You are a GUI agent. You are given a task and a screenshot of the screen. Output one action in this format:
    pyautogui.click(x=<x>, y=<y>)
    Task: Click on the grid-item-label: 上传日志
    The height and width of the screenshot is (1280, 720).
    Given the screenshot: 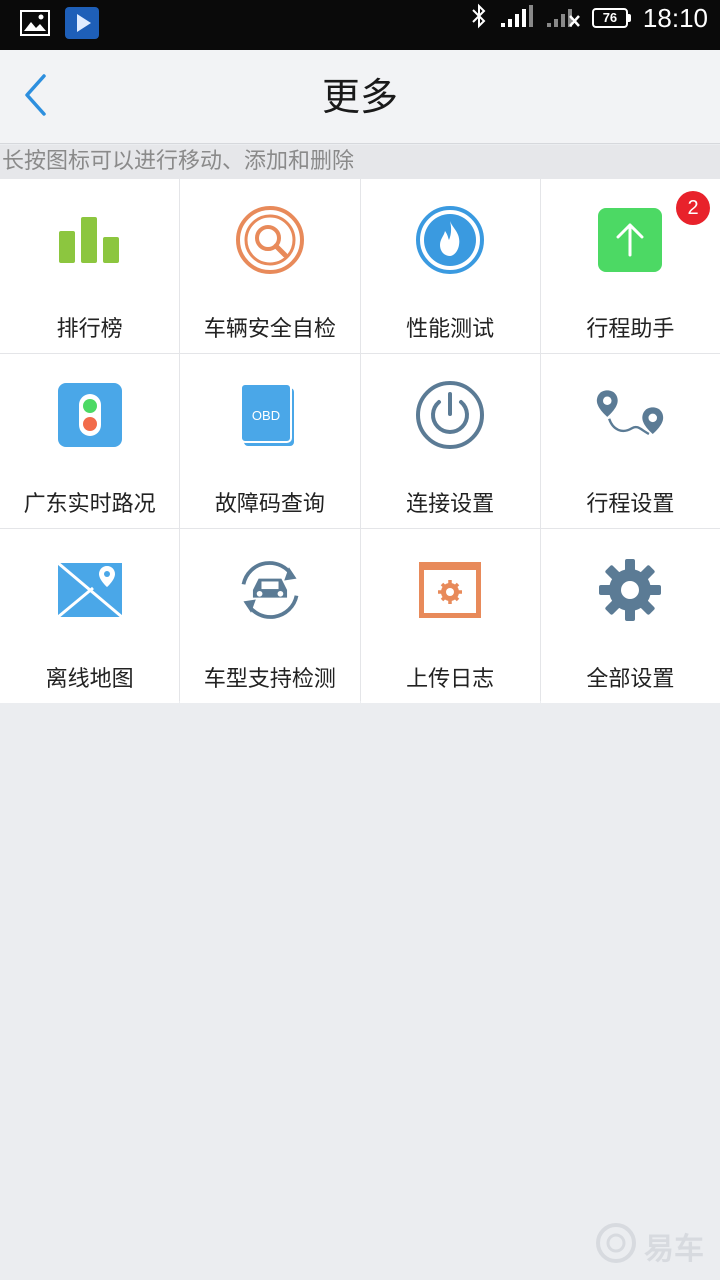 What is the action you would take?
    pyautogui.click(x=450, y=679)
    